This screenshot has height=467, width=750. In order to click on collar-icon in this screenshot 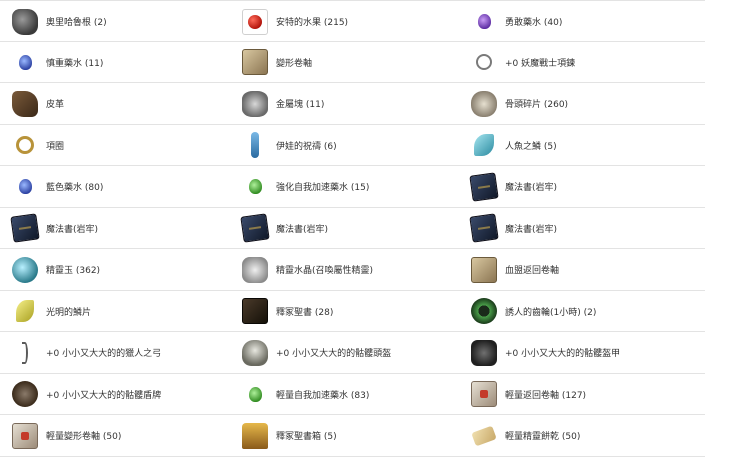, I will do `click(25, 145)`.